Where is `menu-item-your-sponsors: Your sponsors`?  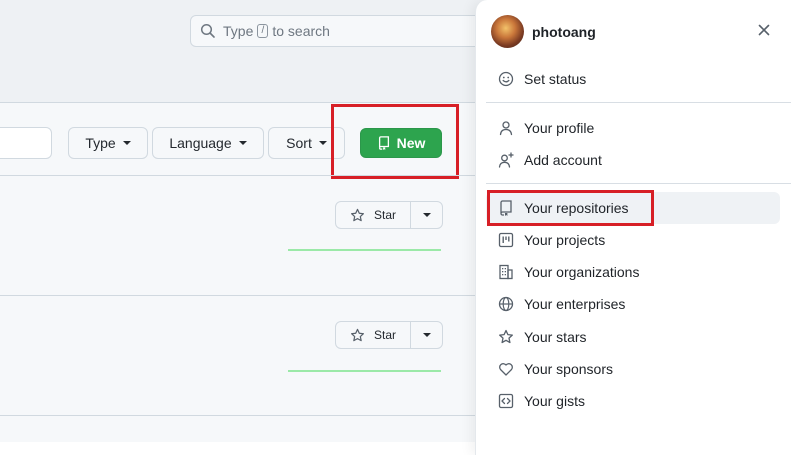
menu-item-your-sponsors: Your sponsors is located at coordinates (633, 369).